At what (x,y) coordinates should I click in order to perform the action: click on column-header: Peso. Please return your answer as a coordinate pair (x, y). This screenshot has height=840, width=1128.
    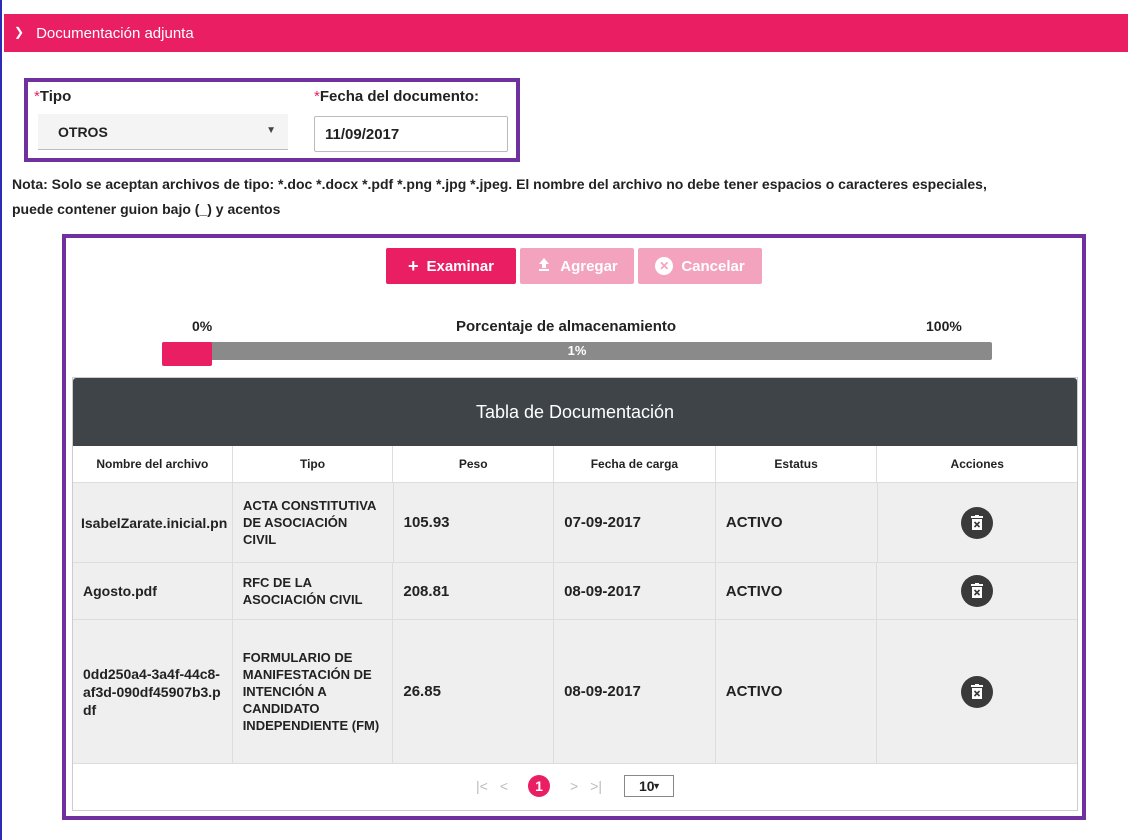
    Looking at the image, I should click on (474, 464).